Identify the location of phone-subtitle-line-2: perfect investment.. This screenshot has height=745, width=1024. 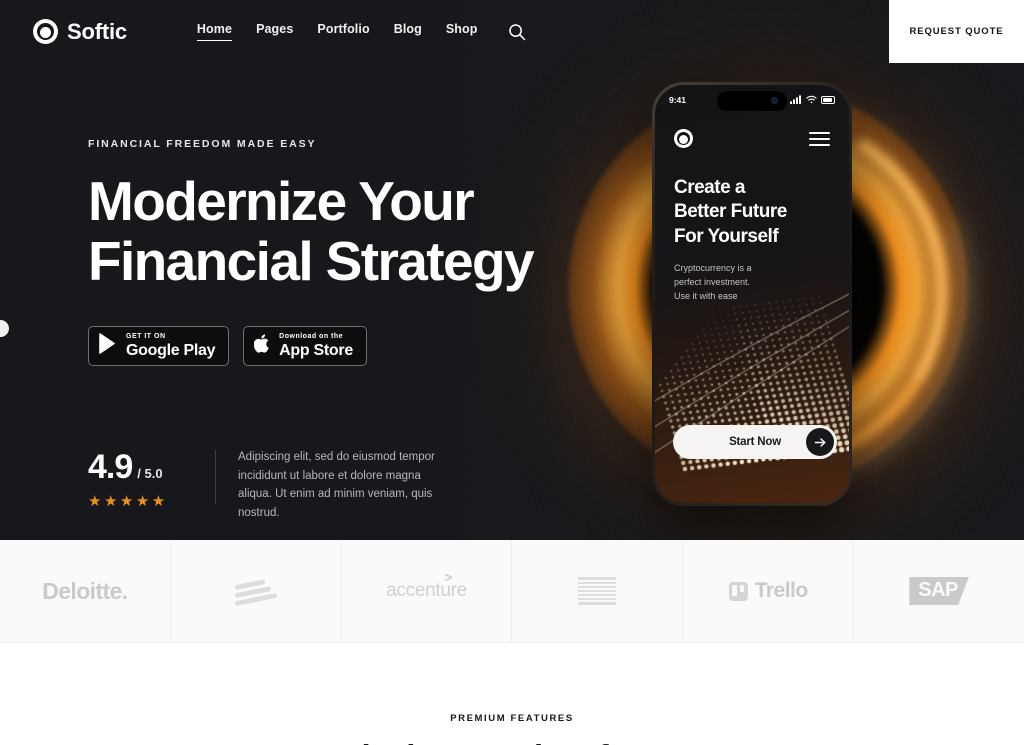
(712, 281).